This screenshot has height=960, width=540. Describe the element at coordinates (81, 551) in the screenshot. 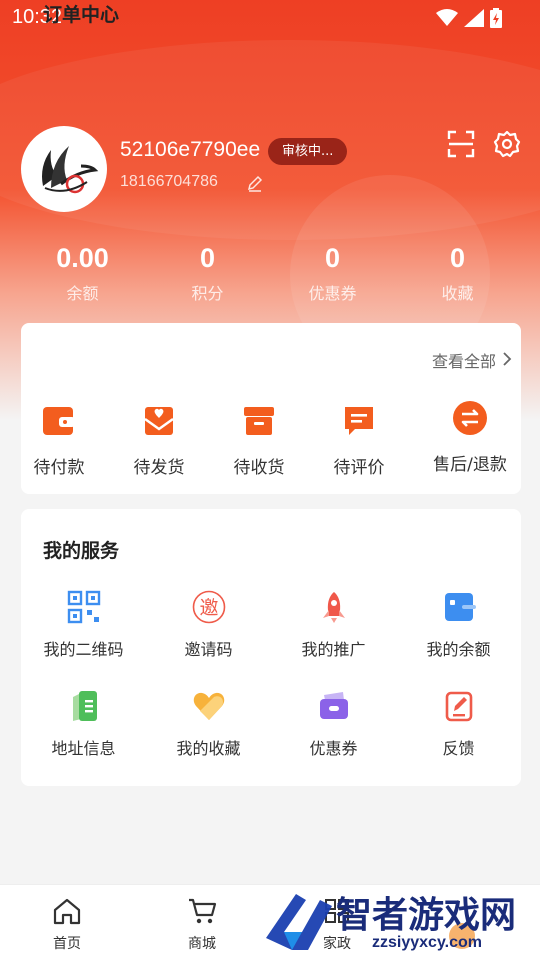

I see `my-services-title: 我的服务` at that location.